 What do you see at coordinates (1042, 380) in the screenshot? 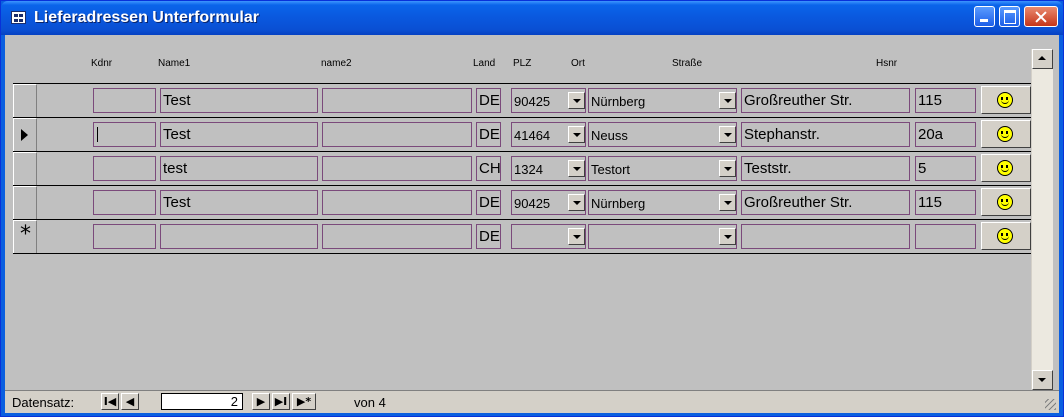
I see `scroll-down-button` at bounding box center [1042, 380].